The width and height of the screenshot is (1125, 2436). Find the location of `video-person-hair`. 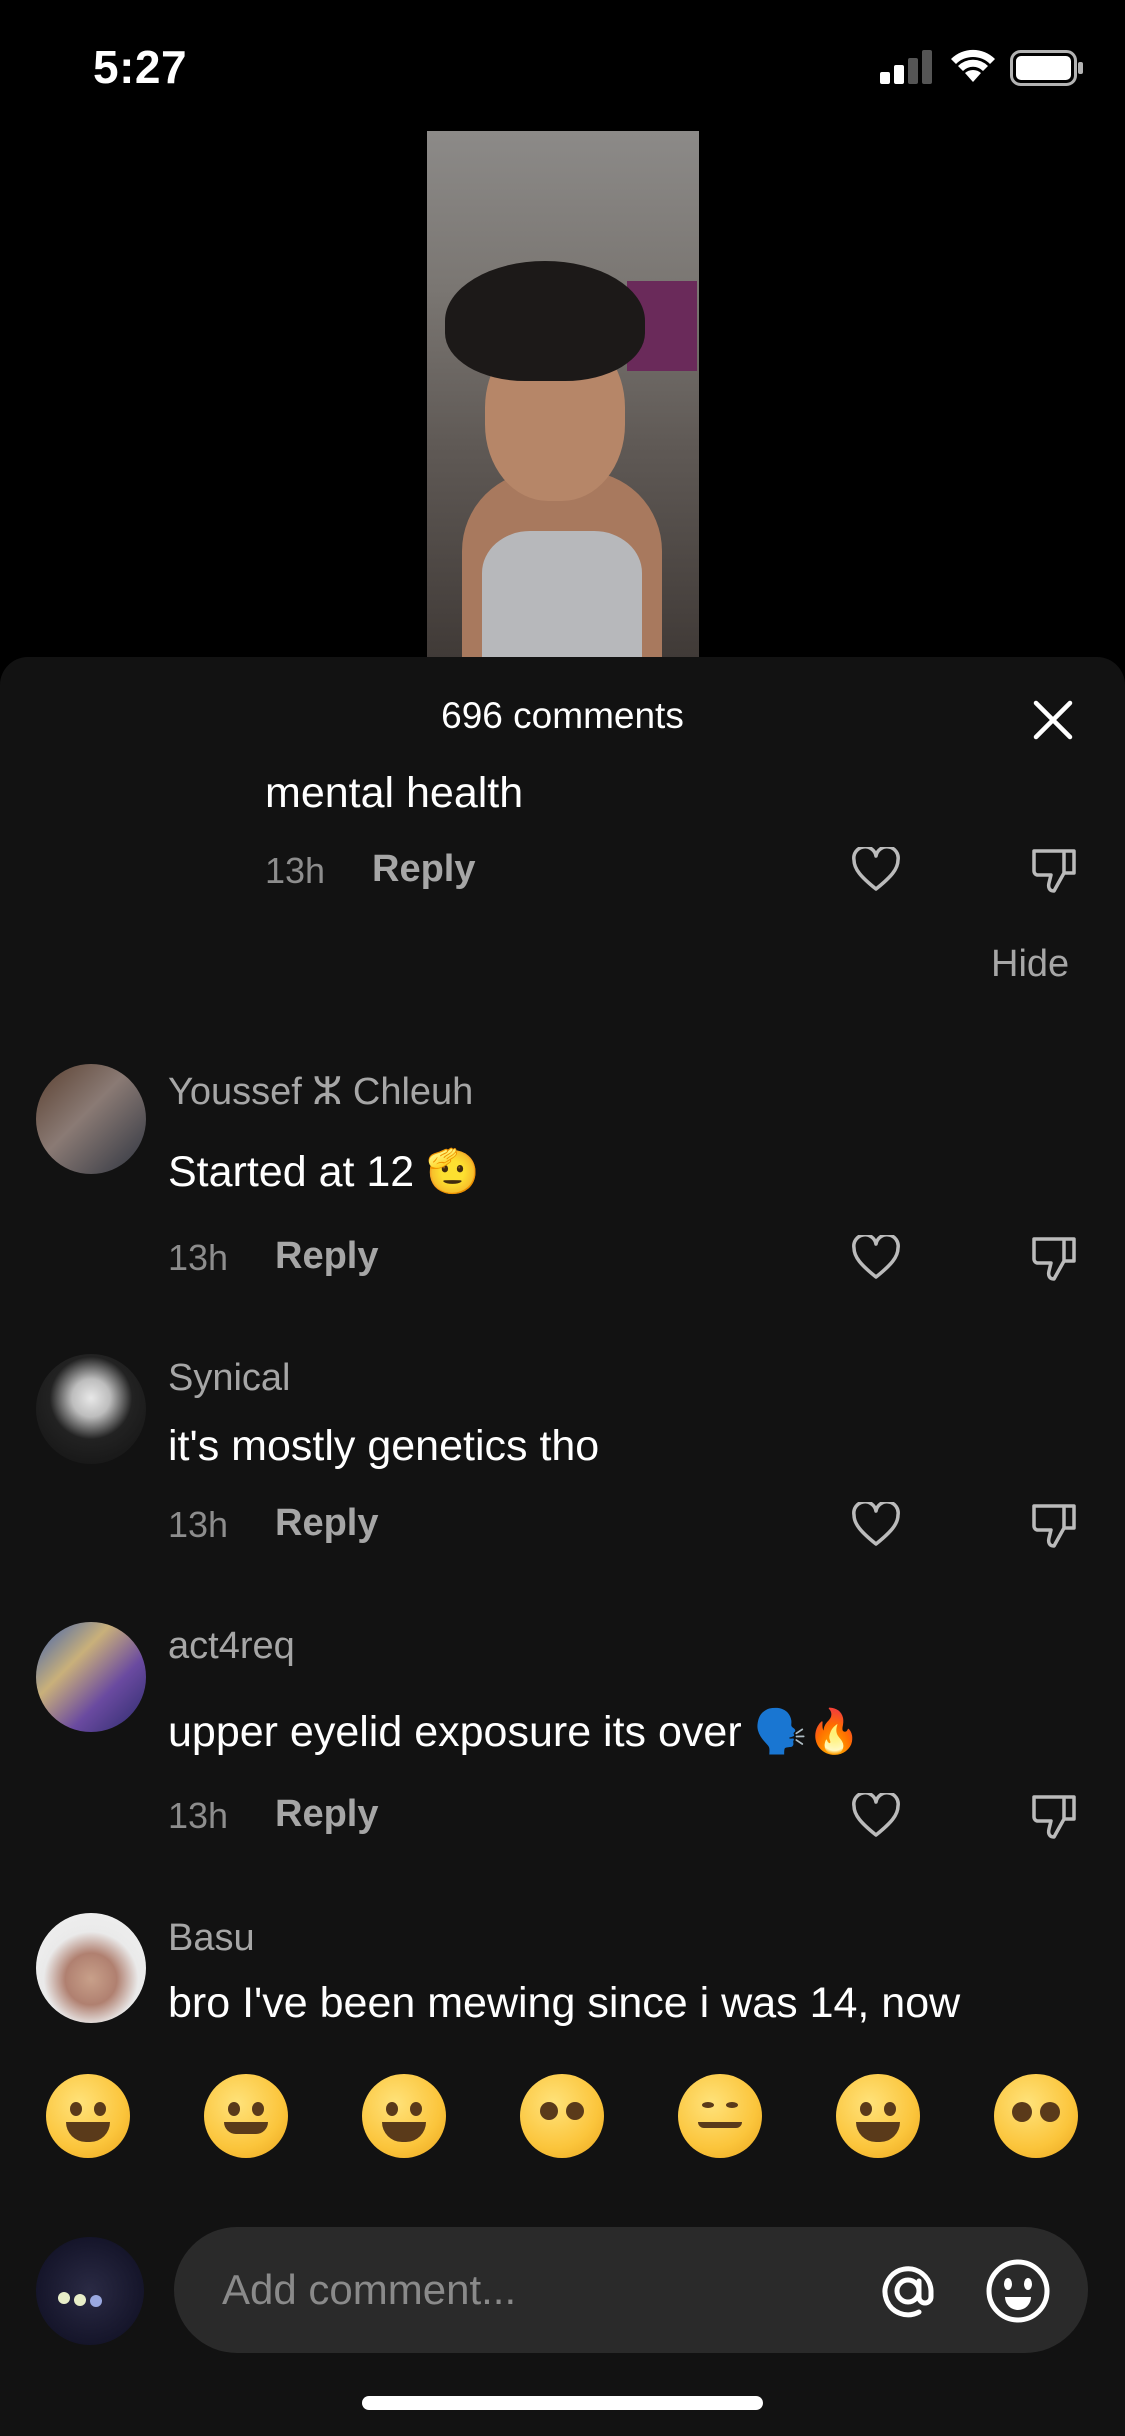

video-person-hair is located at coordinates (545, 321).